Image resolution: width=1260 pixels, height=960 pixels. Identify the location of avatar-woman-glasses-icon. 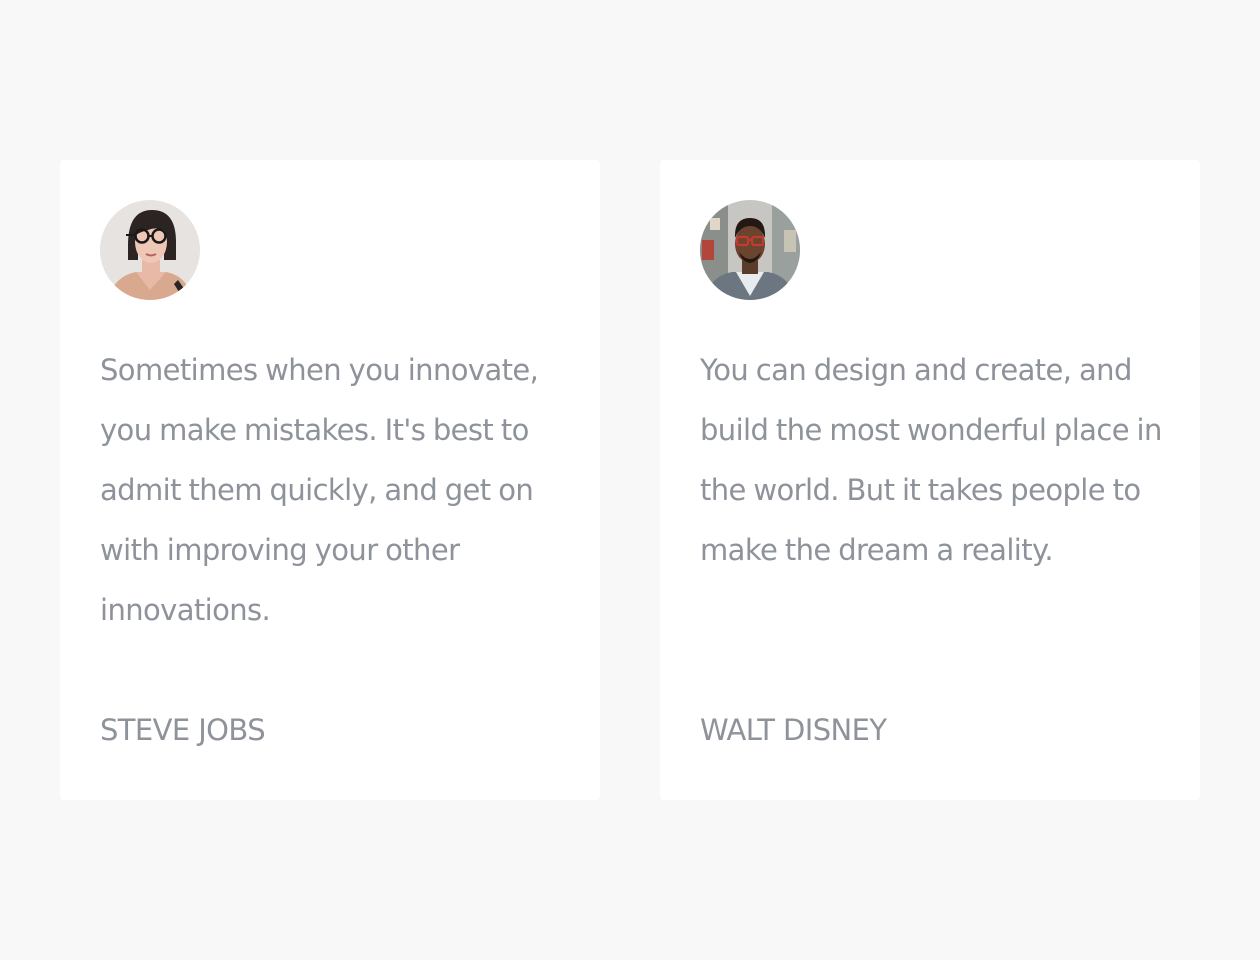
(150, 250).